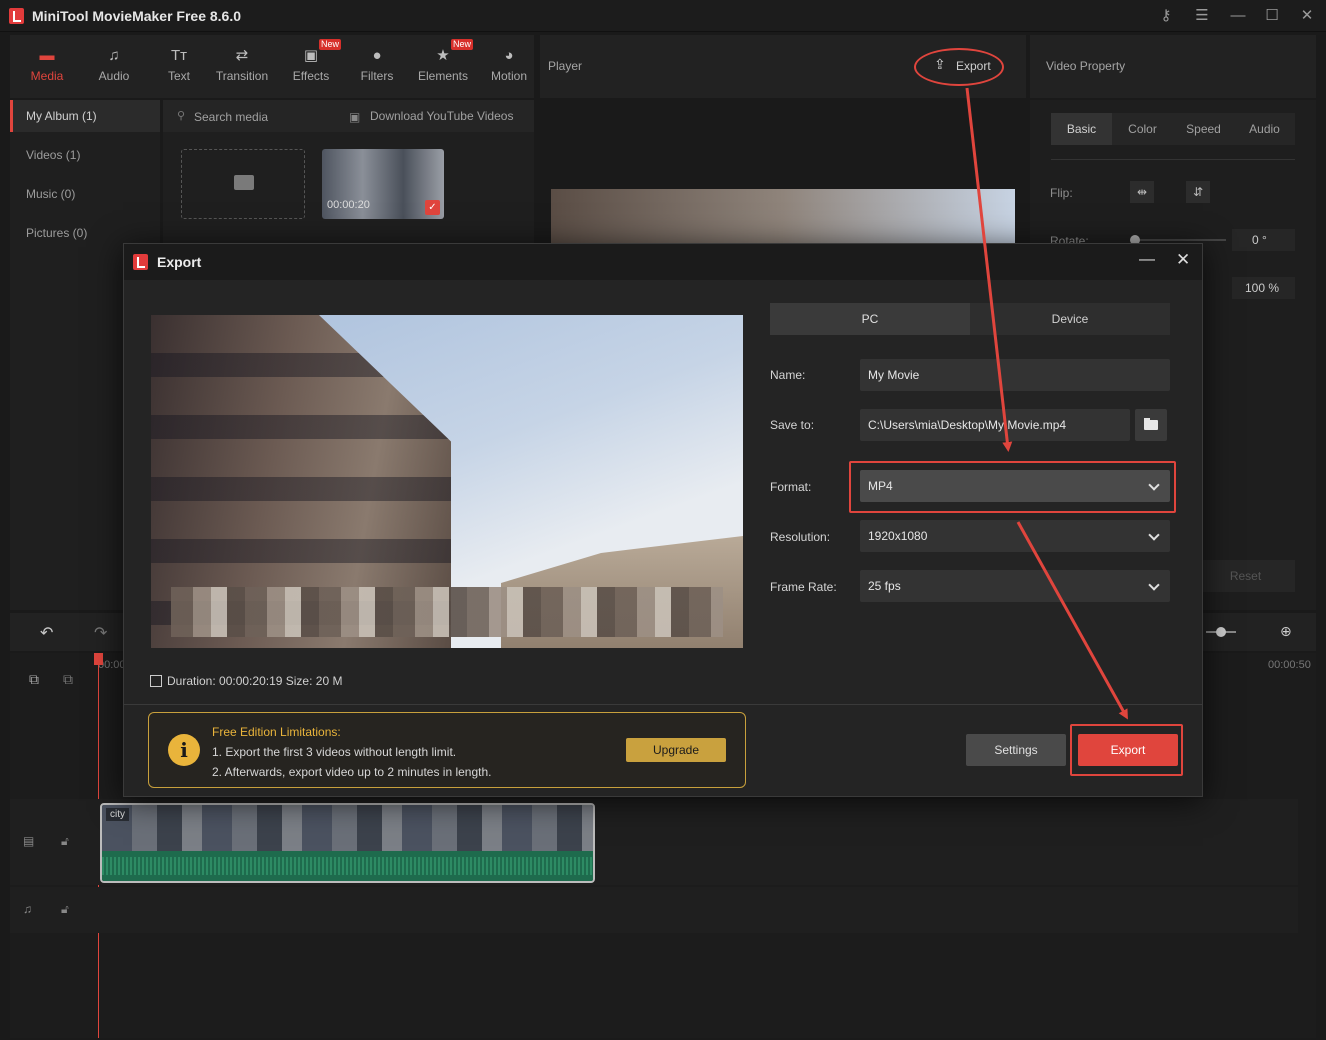 The height and width of the screenshot is (1040, 1326). What do you see at coordinates (1015, 586) in the screenshot?
I see `frame-rate-select: 25 fps` at bounding box center [1015, 586].